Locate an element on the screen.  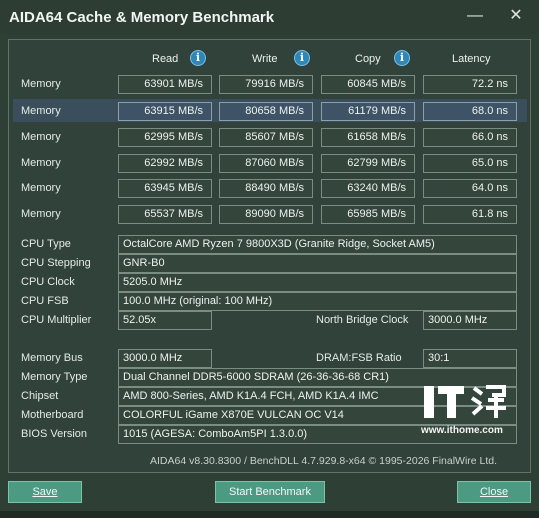
cpu-fsb-field: 100.0 MHz (original: 100 MHz) is located at coordinates (317, 301).